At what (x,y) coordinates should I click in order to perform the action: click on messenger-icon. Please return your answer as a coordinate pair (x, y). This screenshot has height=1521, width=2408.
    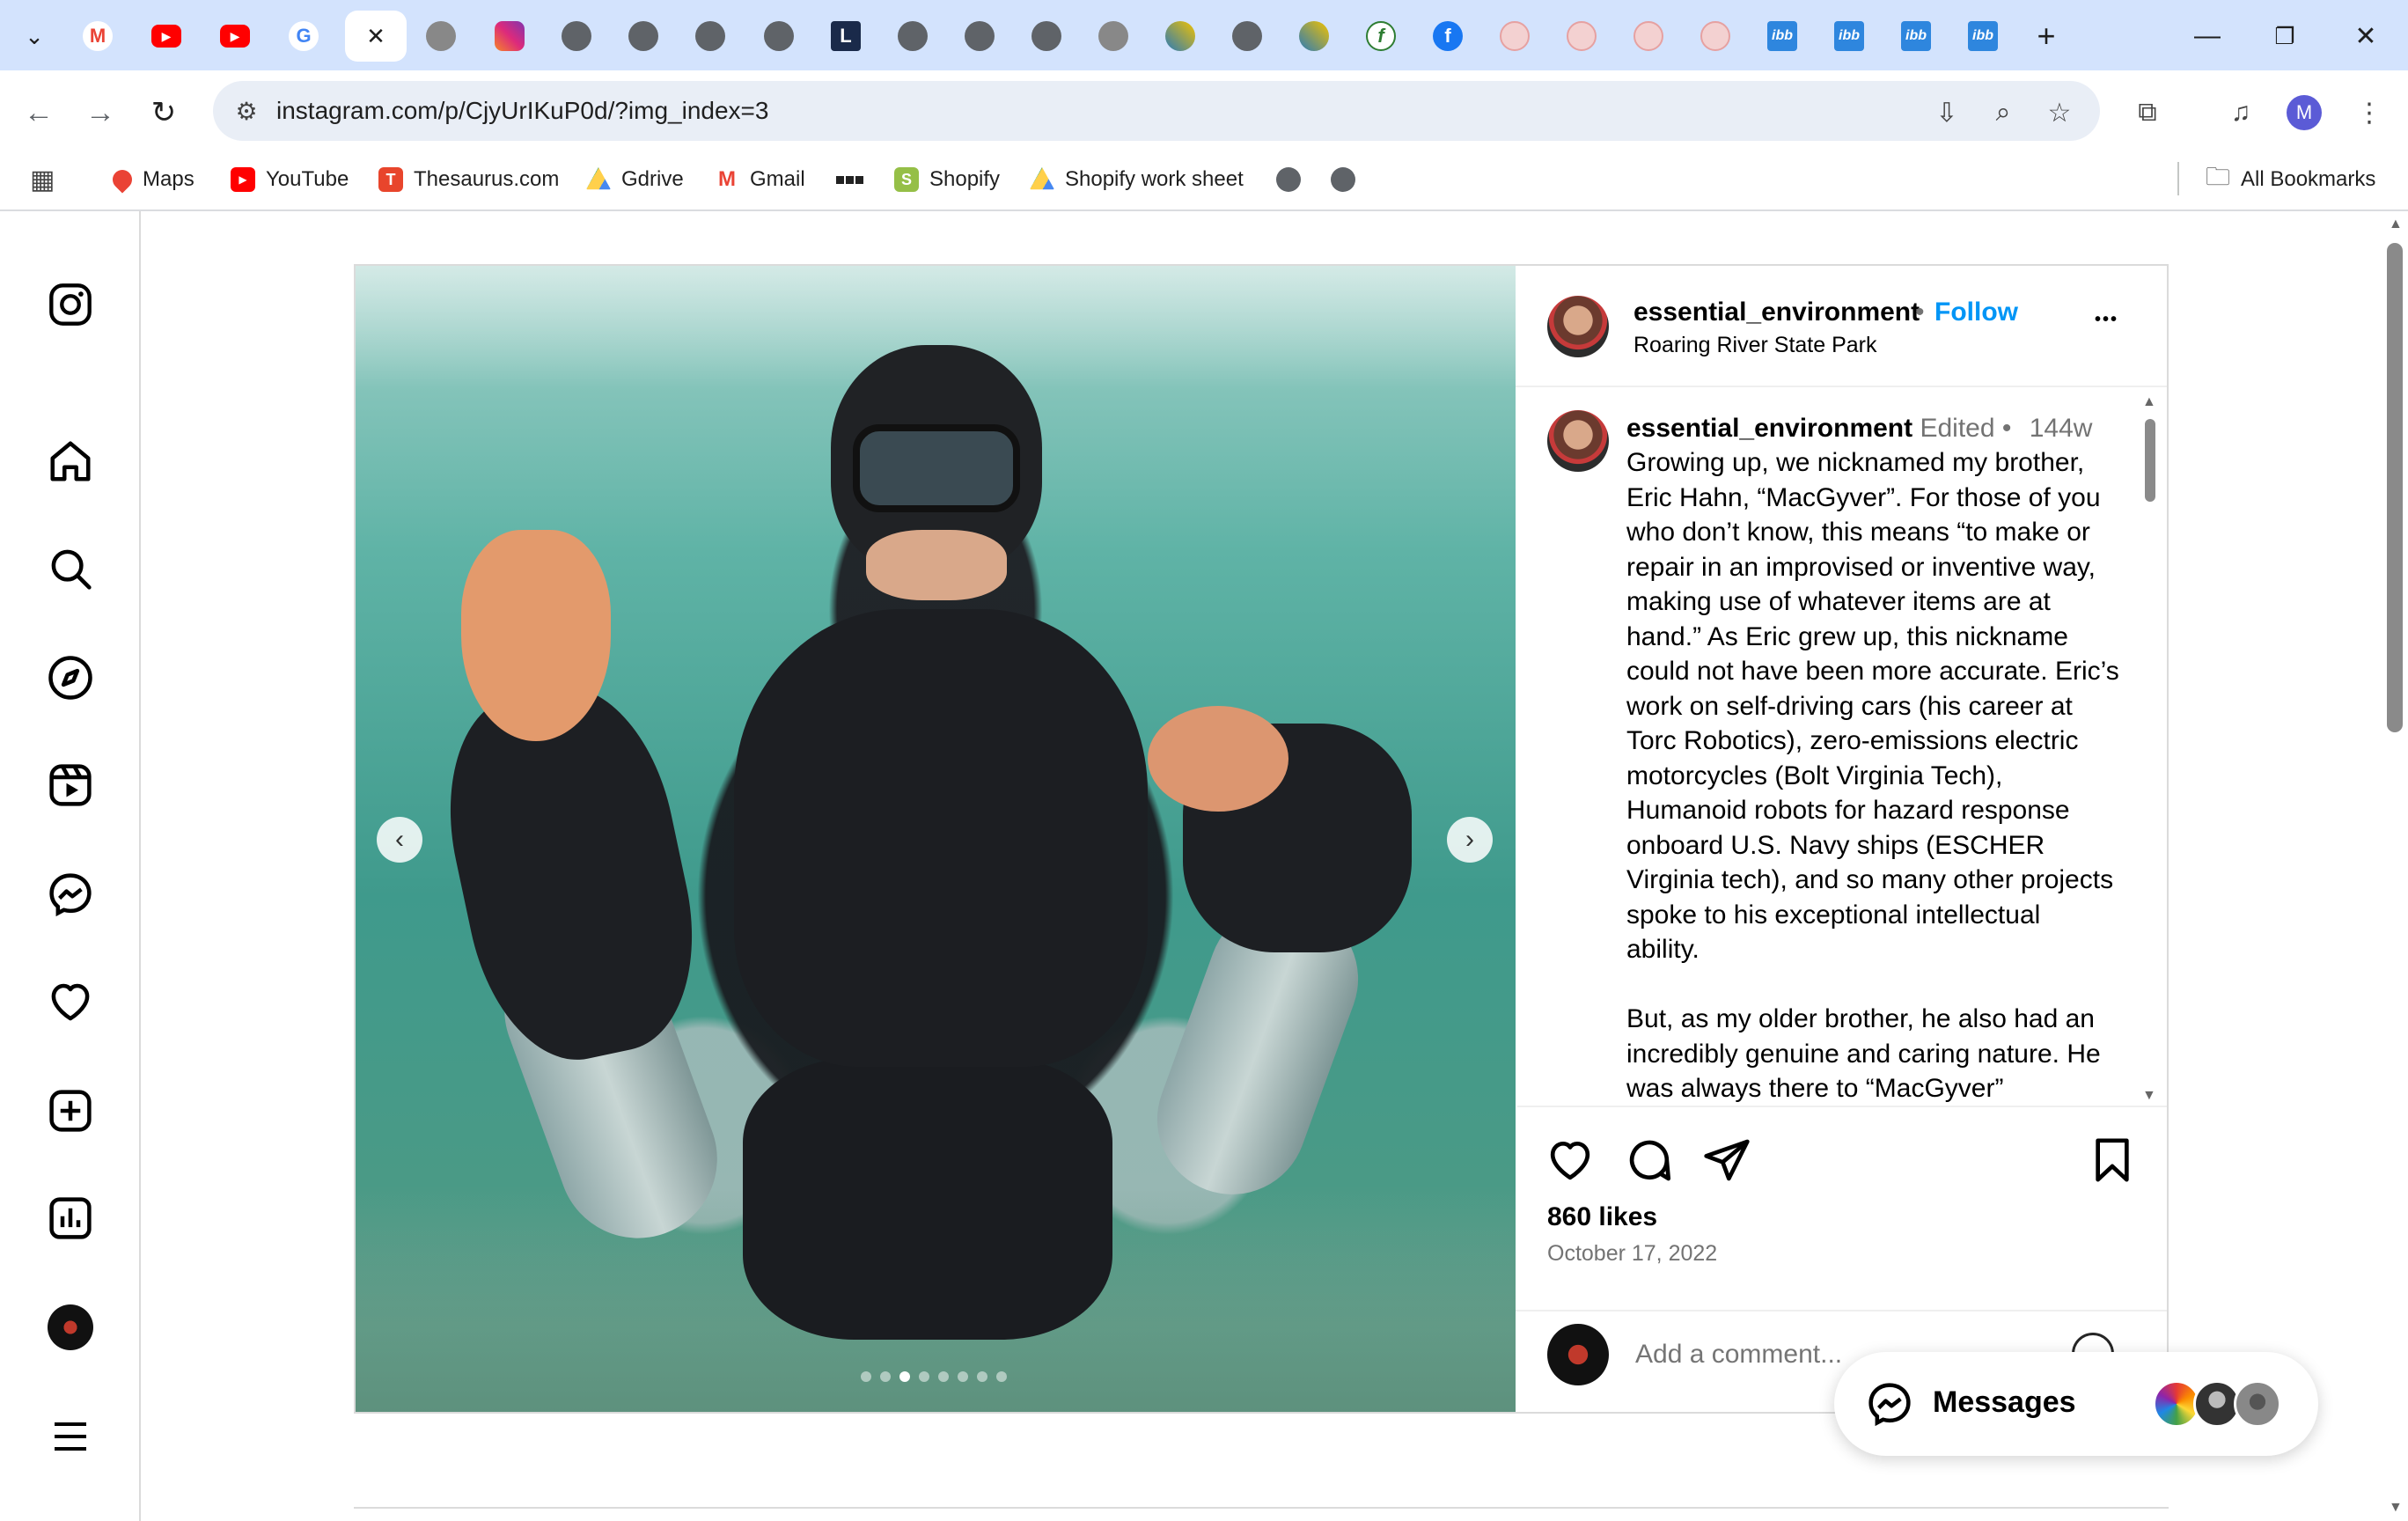
    Looking at the image, I should click on (1889, 1405).